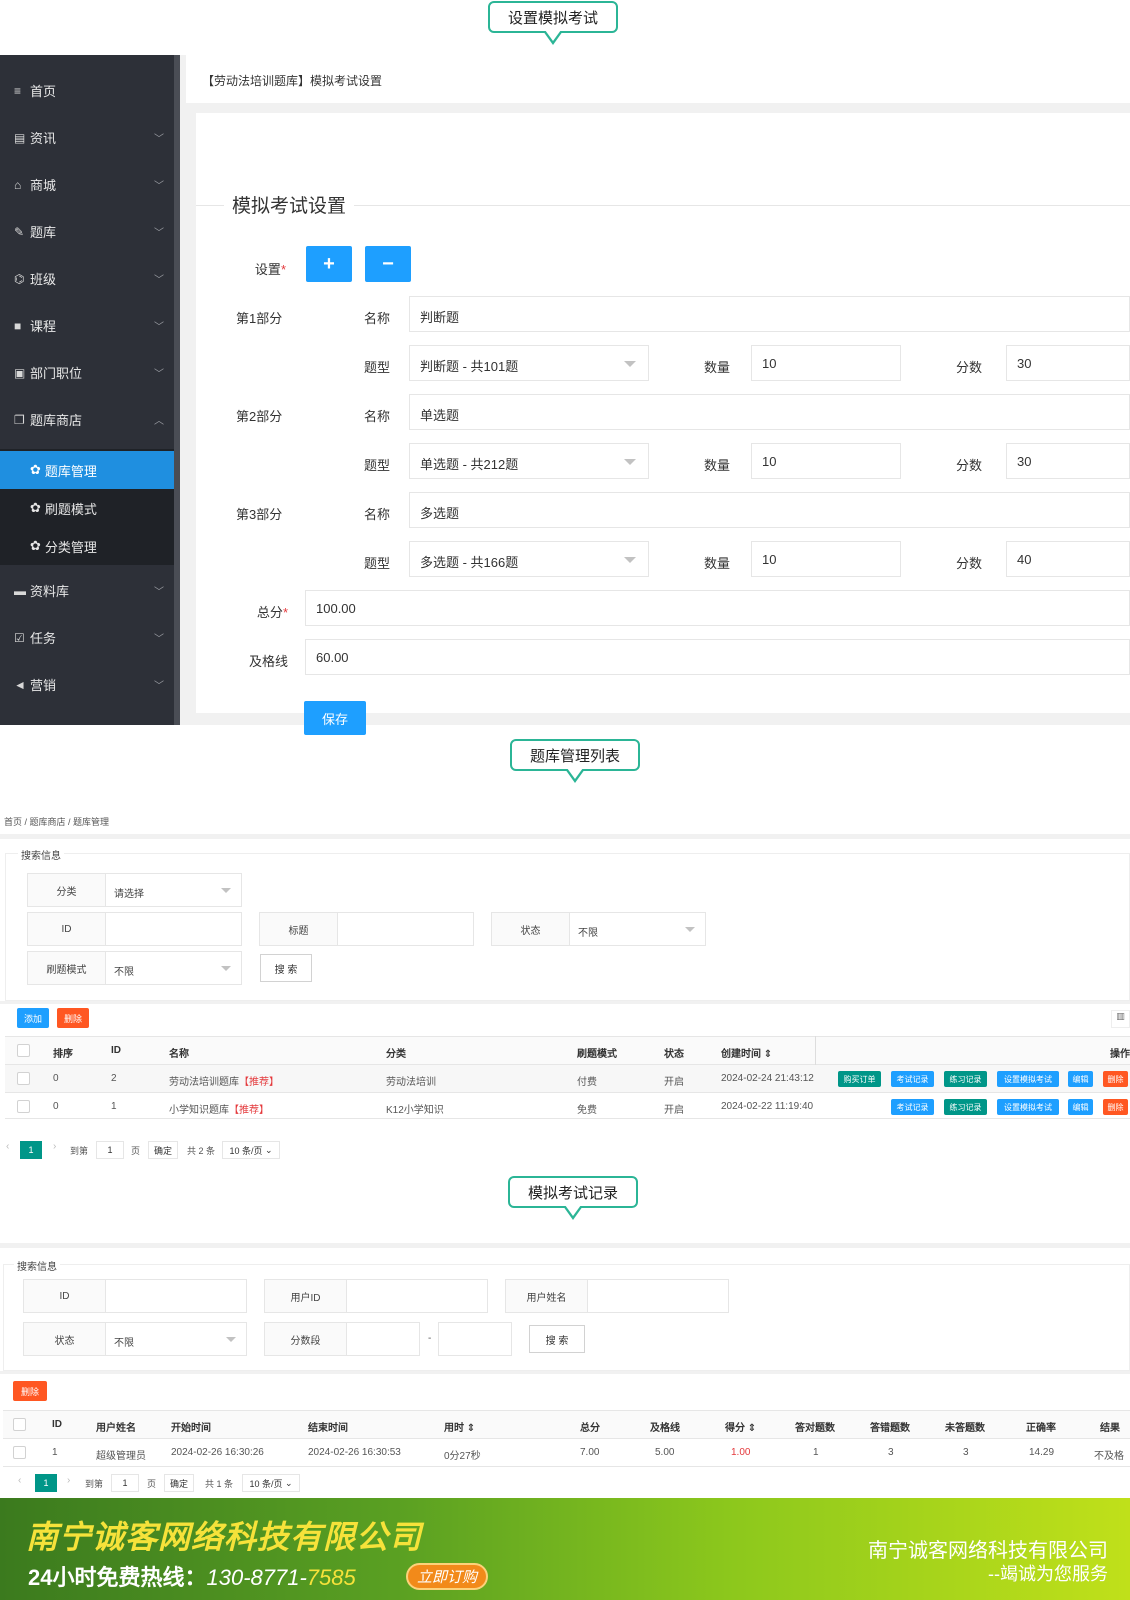 The height and width of the screenshot is (1600, 1130). What do you see at coordinates (658, 1296) in the screenshot?
I see `user-name-filter-input` at bounding box center [658, 1296].